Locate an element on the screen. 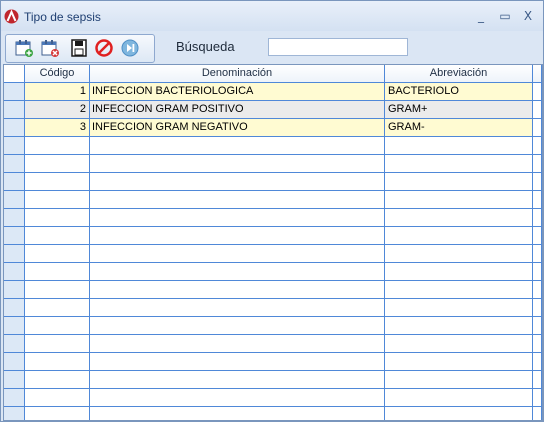  table-row: 3 INFECCION GRAM NEGATIVO GRAM- is located at coordinates (273, 128).